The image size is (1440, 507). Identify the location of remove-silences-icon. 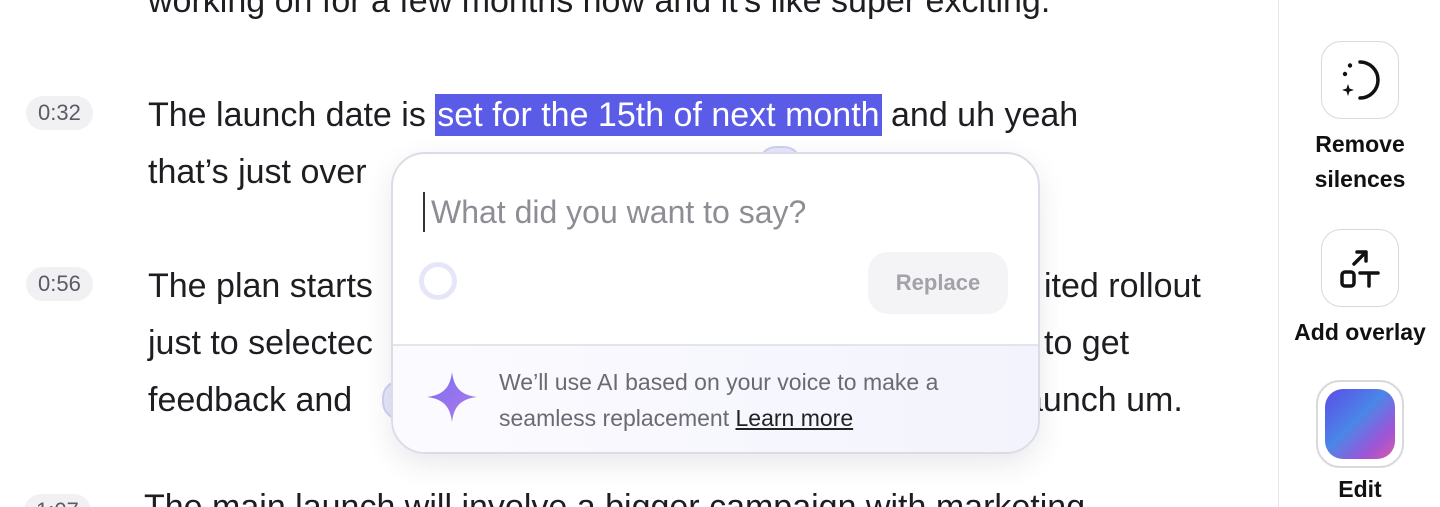
(1361, 80).